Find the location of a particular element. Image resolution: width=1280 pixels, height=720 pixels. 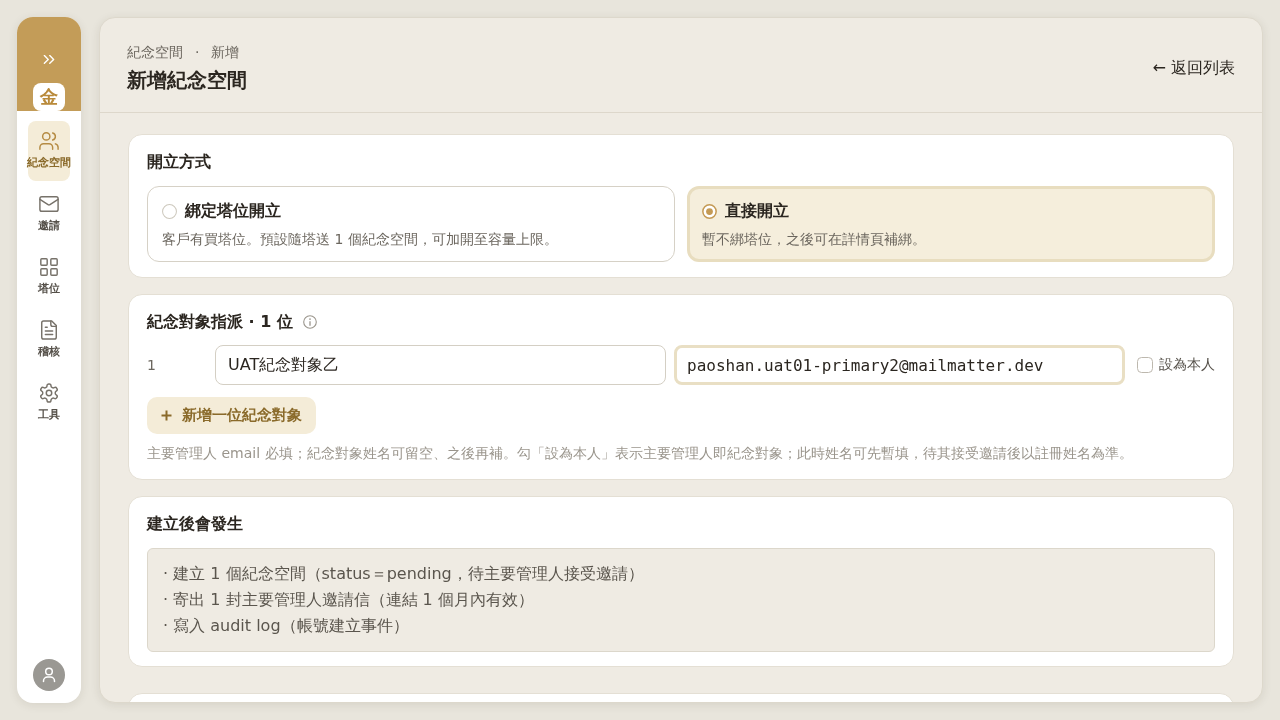

breadcrumb-link: 紀念空間 is located at coordinates (155, 52).